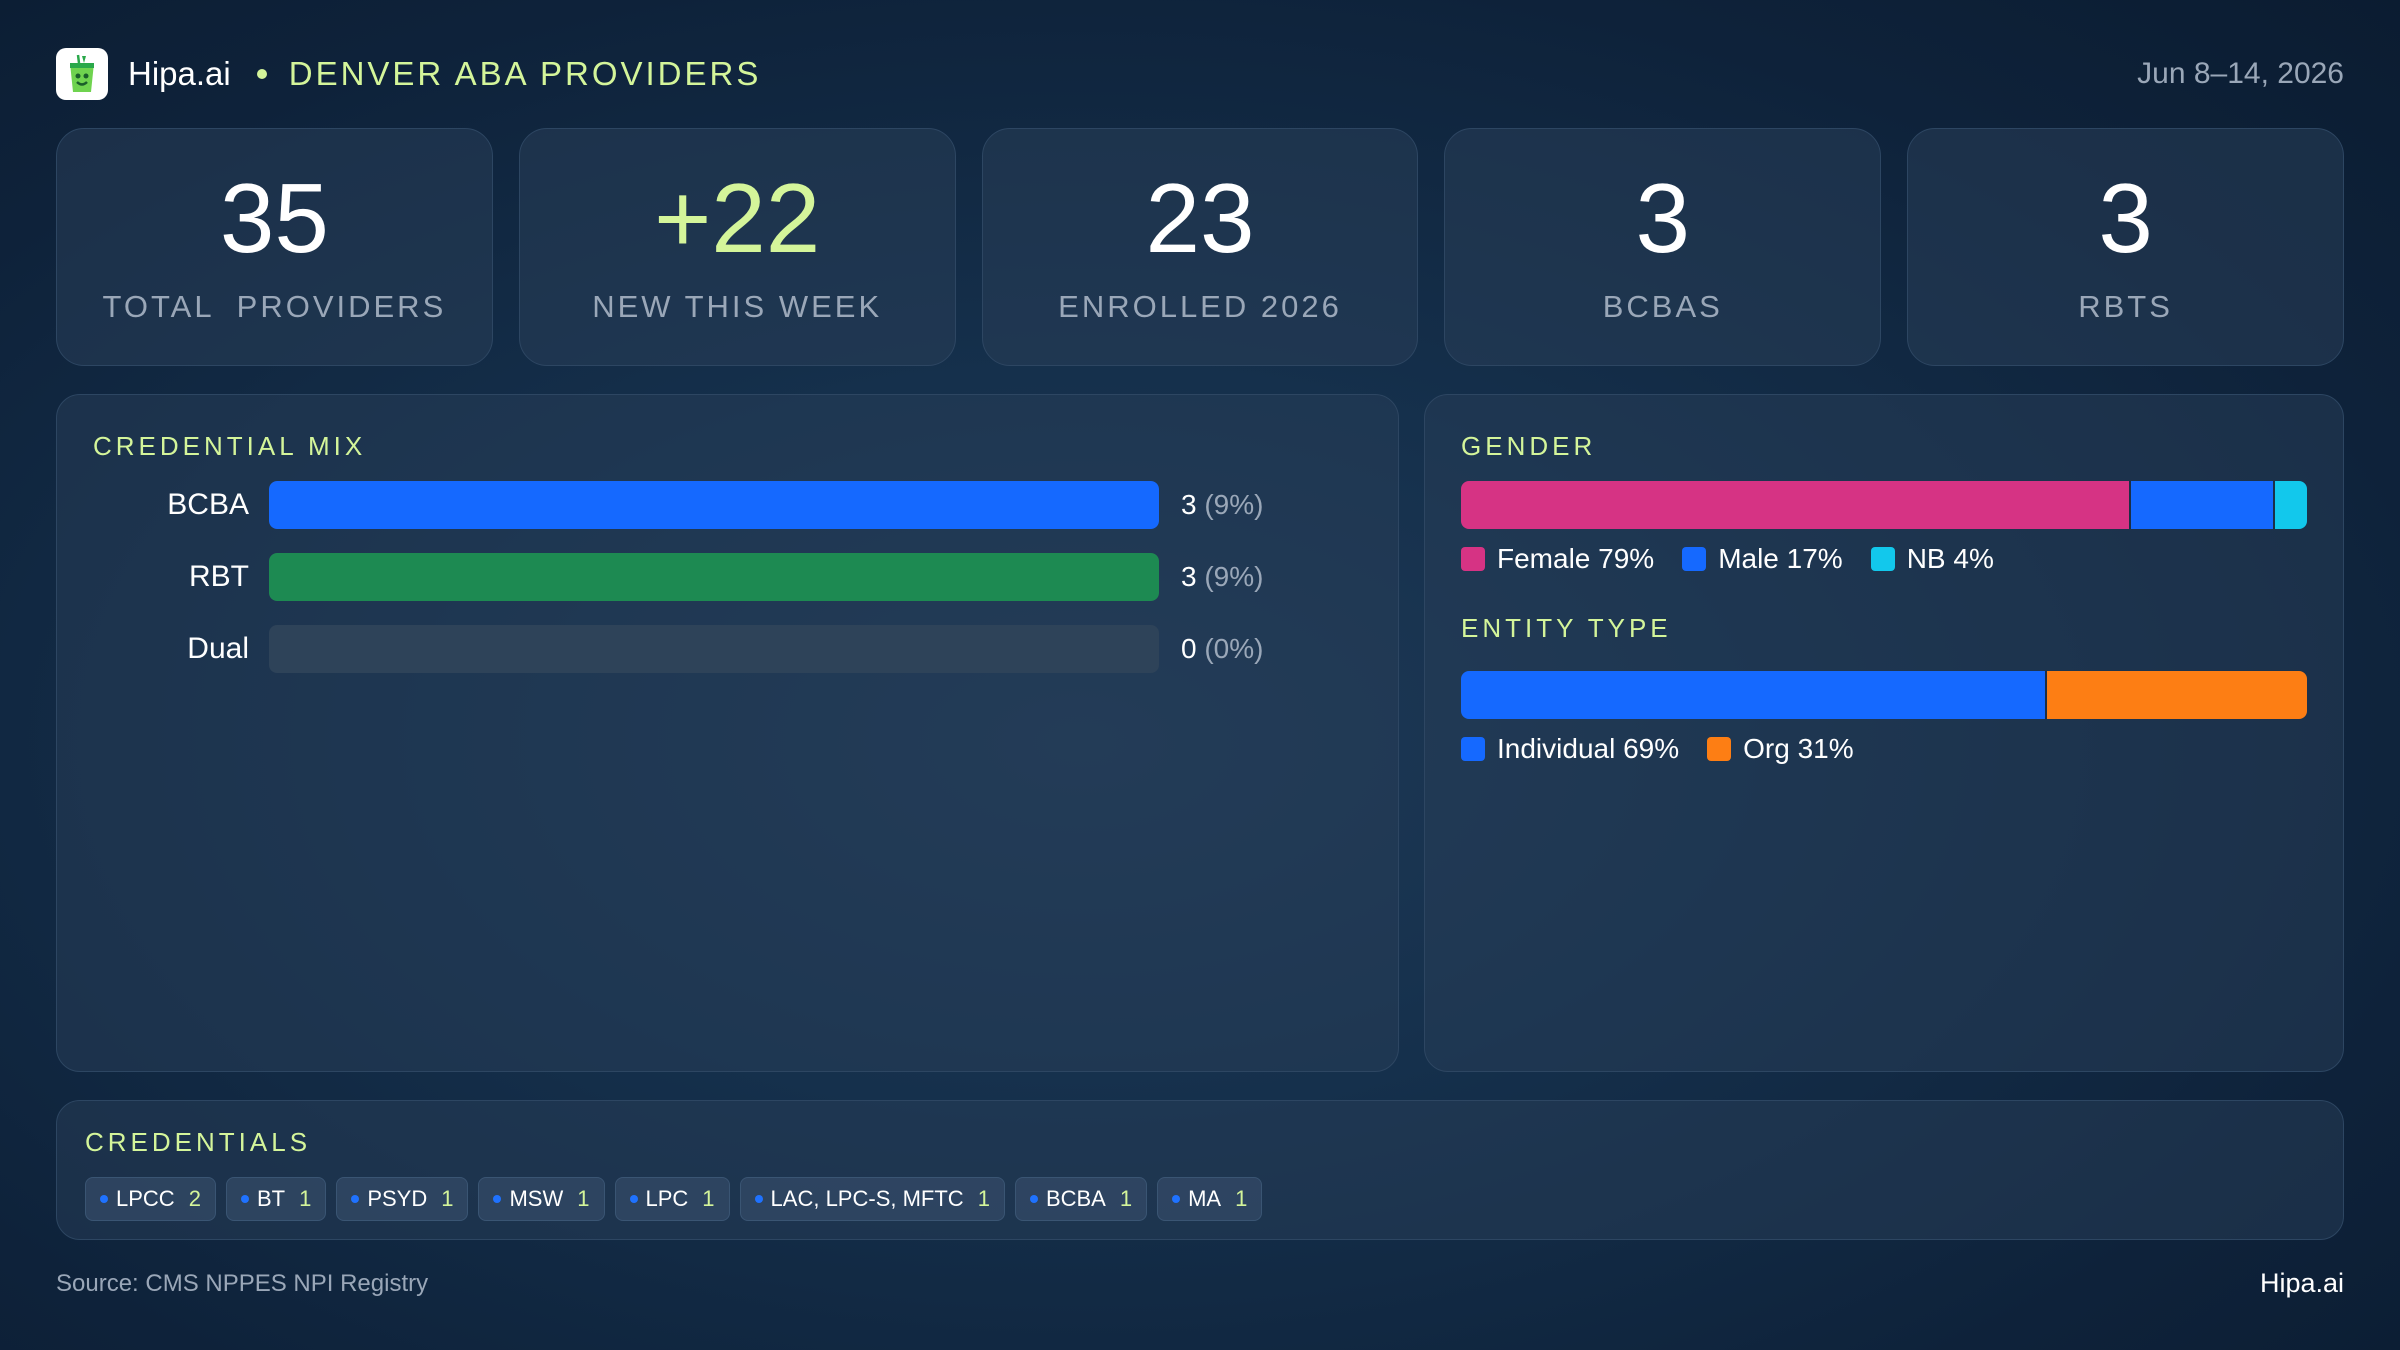 This screenshot has height=1350, width=2400. I want to click on chip-label: LPCC, so click(145, 1198).